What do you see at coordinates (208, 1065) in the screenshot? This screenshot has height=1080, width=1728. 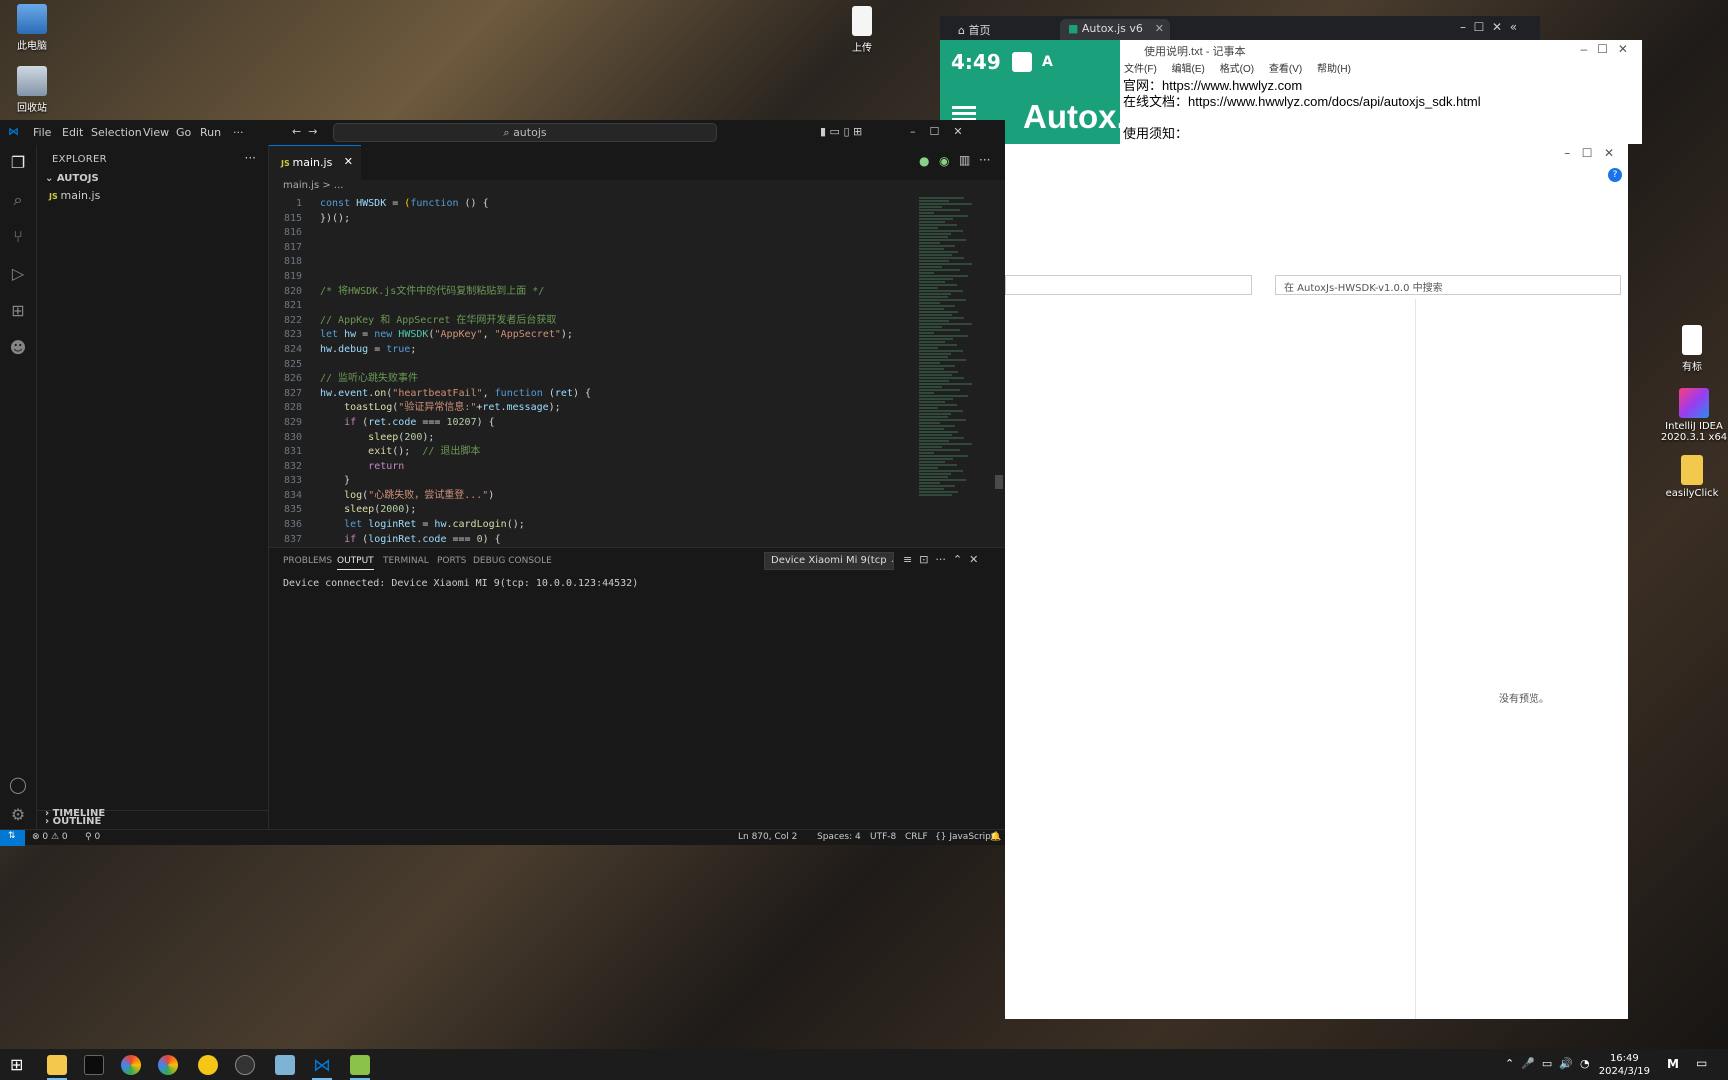 I see `app-d-icon` at bounding box center [208, 1065].